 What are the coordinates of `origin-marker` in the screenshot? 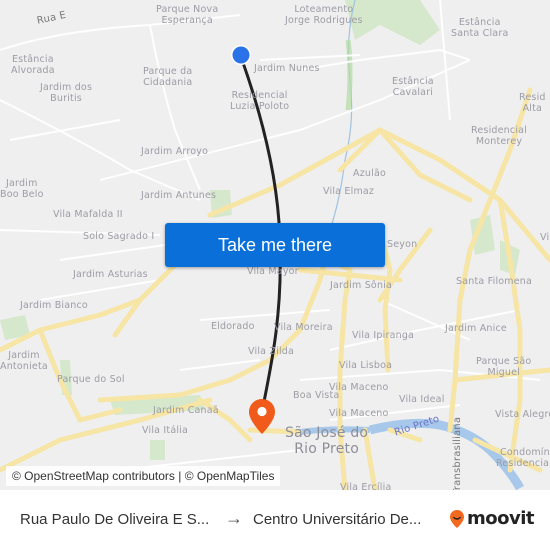 It's located at (241, 57).